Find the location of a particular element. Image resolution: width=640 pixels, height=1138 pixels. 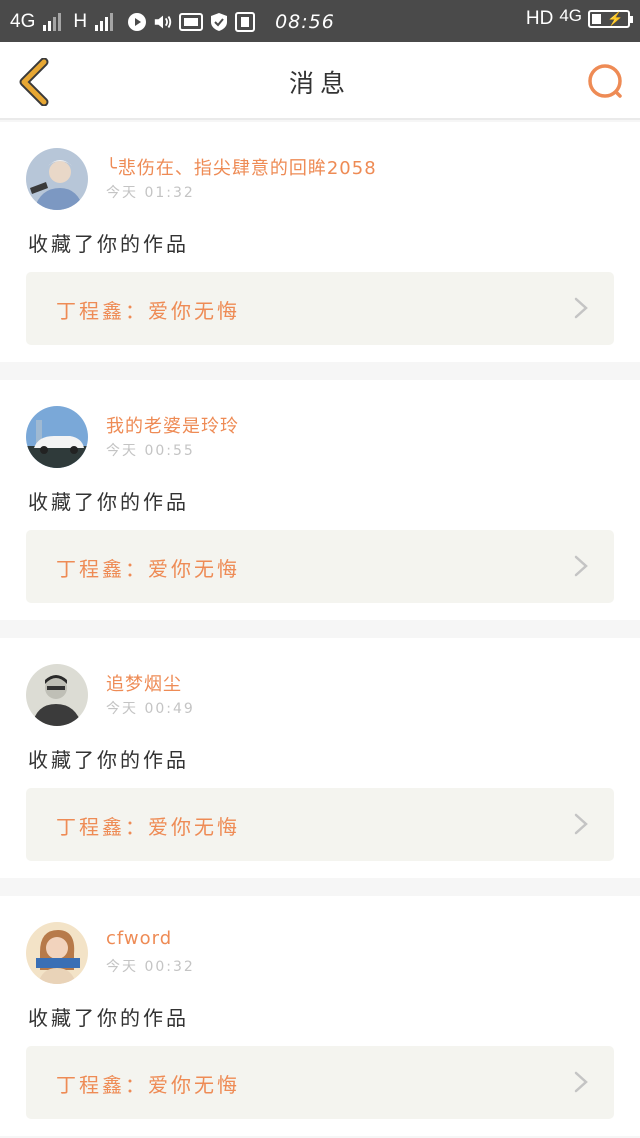

status-right: HD 4G ⚡ is located at coordinates (579, 18).